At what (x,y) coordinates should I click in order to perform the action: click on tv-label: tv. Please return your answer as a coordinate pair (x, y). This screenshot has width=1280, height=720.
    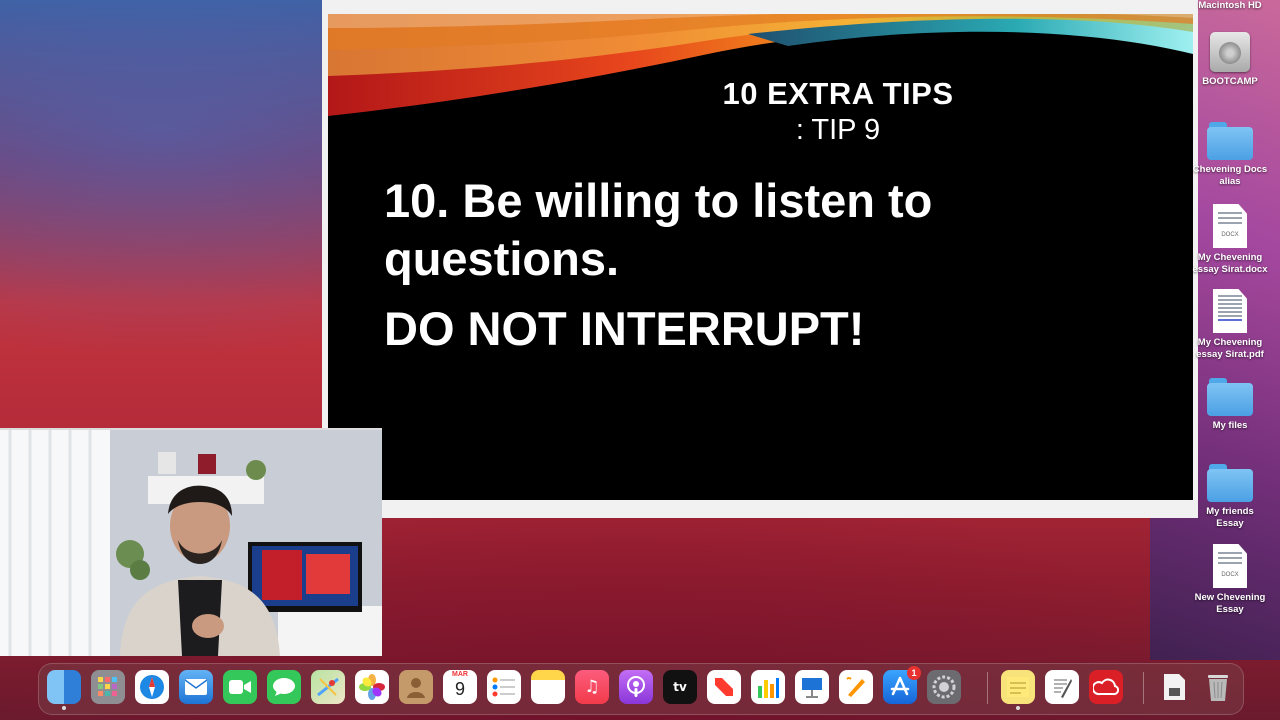
    Looking at the image, I should click on (680, 687).